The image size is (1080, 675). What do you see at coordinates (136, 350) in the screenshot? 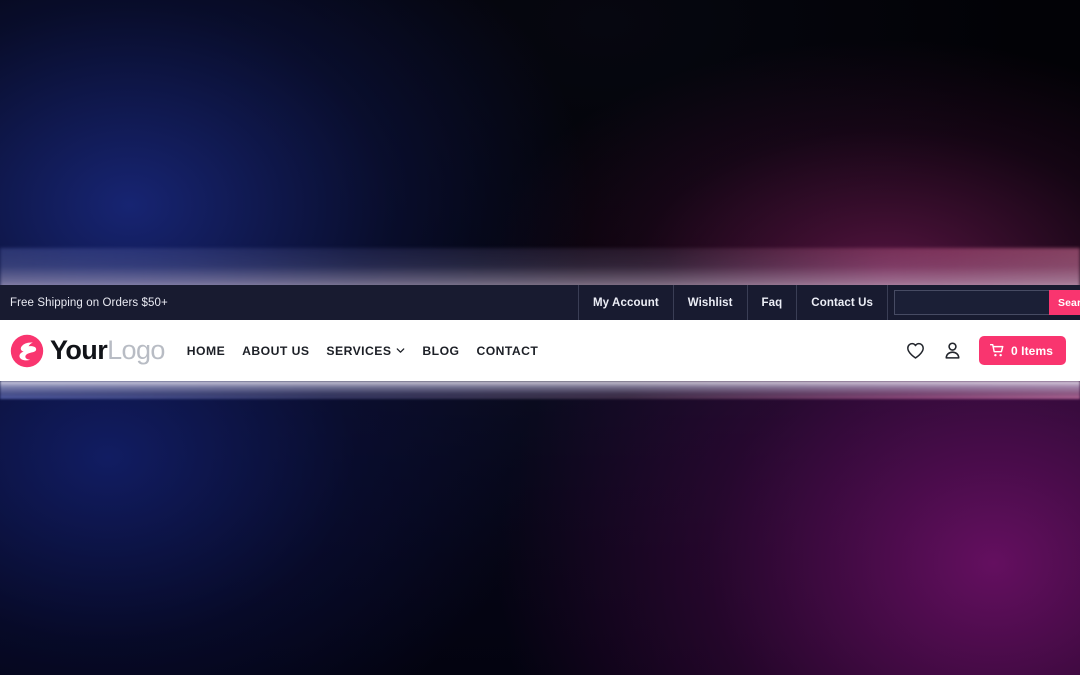
I see `logo-text-secondary: Logo` at bounding box center [136, 350].